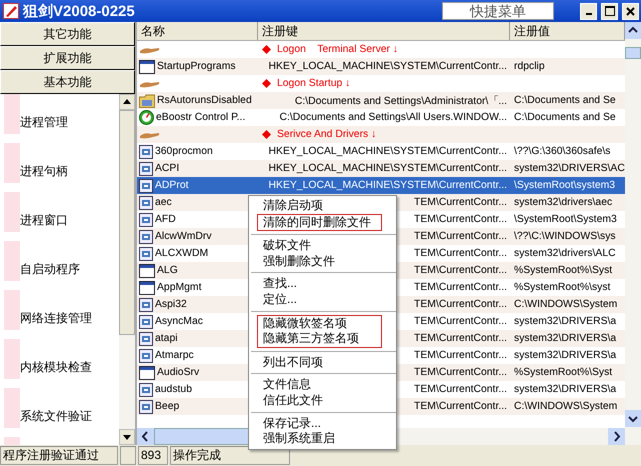 The image size is (641, 466). What do you see at coordinates (204, 100) in the screenshot?
I see `name-cell: RsAutorunsDisabled` at bounding box center [204, 100].